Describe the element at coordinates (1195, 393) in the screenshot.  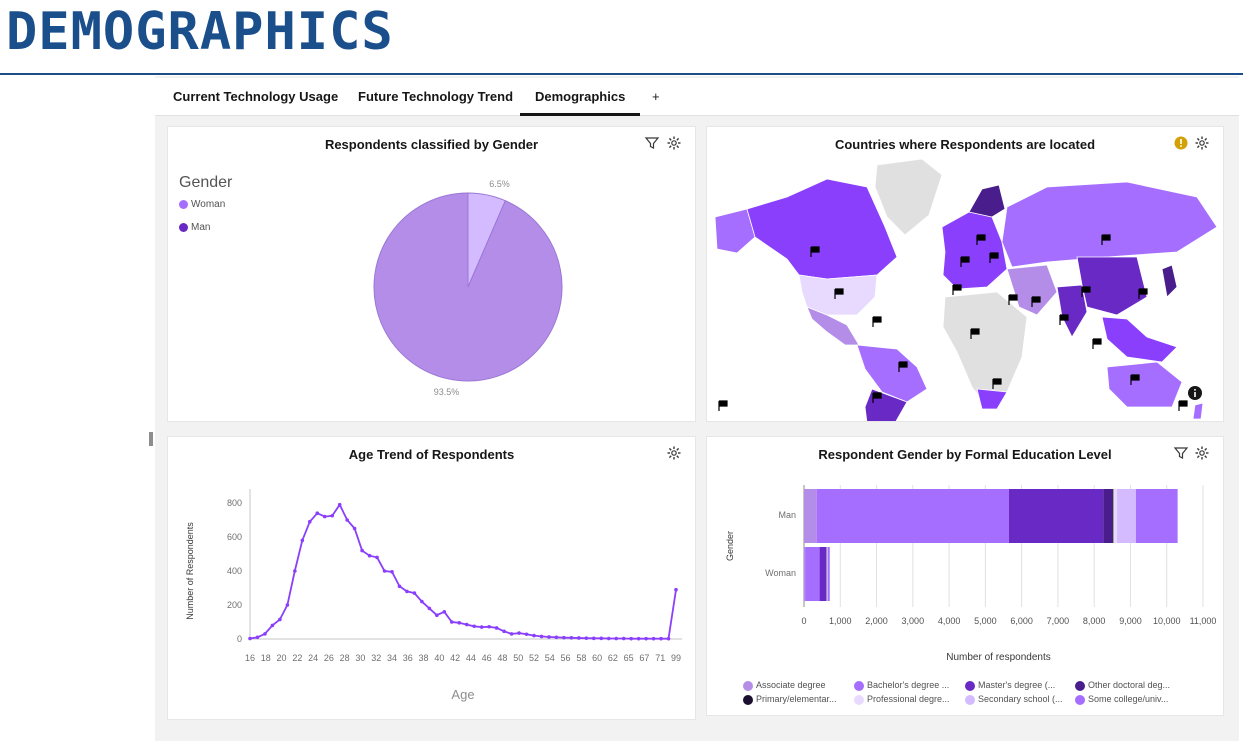
I see `info-icon` at that location.